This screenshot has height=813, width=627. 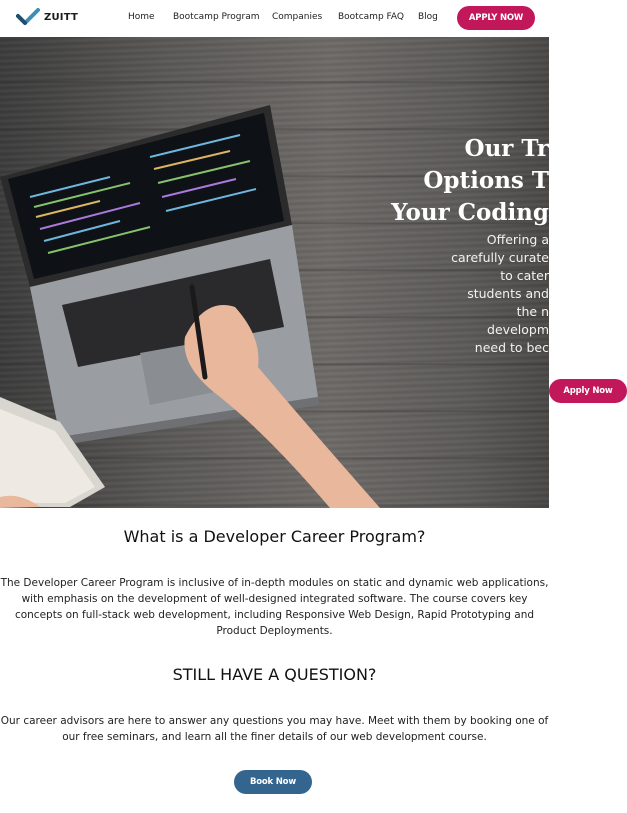 What do you see at coordinates (297, 17) in the screenshot?
I see `nav-companies: Companies` at bounding box center [297, 17].